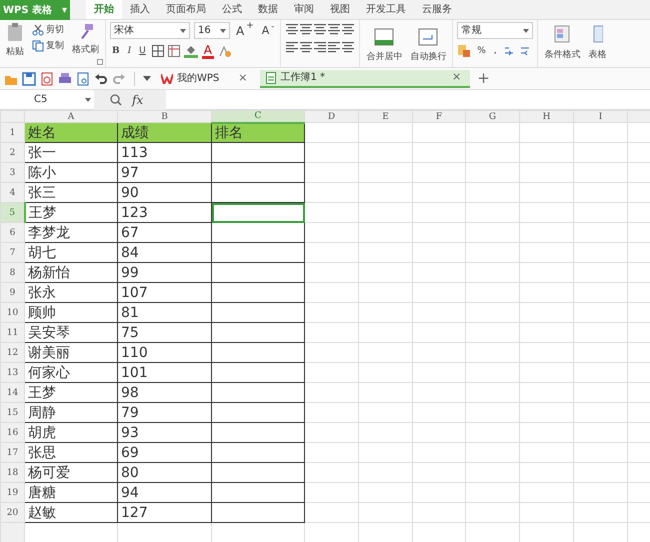 The height and width of the screenshot is (542, 650). I want to click on column-header: D, so click(331, 116).